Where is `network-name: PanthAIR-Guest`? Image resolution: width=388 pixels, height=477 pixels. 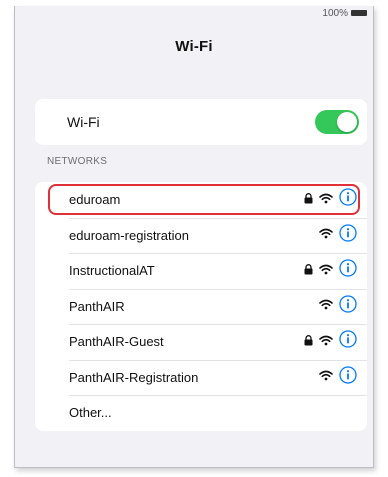
network-name: PanthAIR-Guest is located at coordinates (116, 342).